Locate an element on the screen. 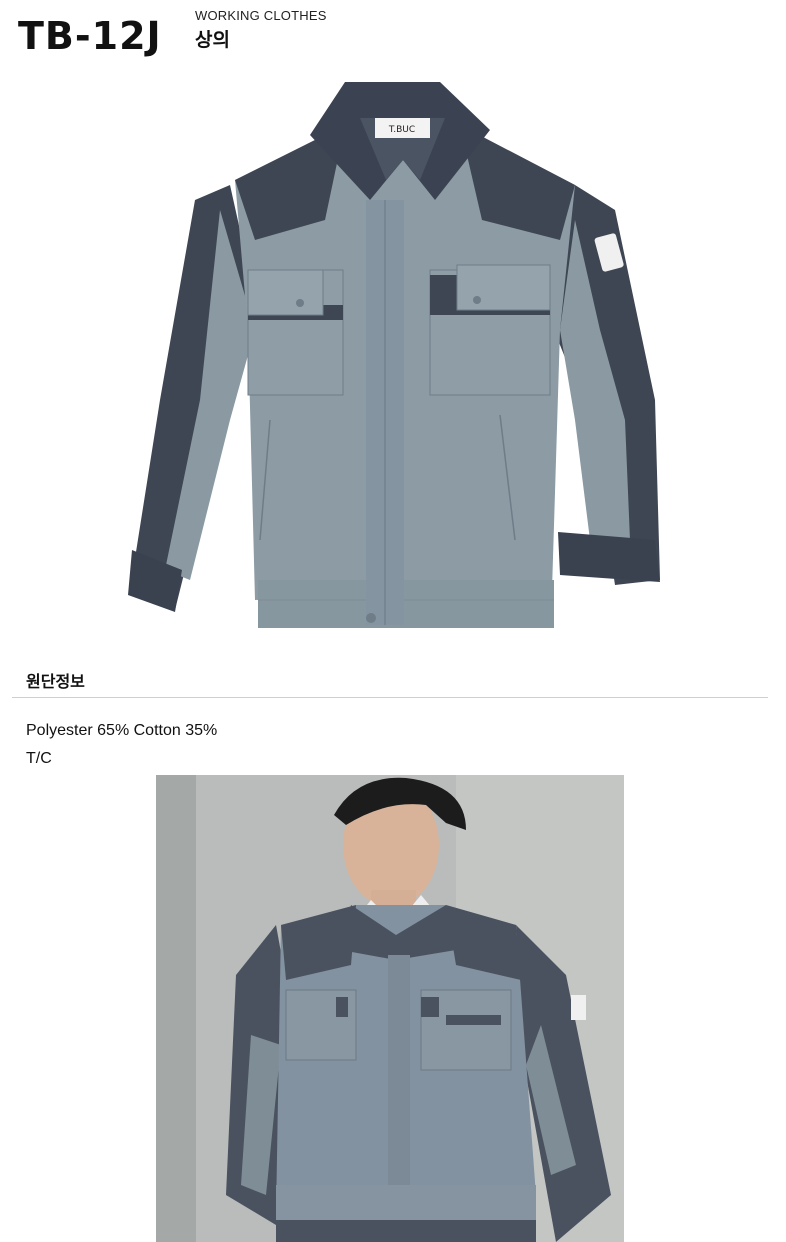 The width and height of the screenshot is (786, 1242). fabric-type: T/C is located at coordinates (39, 758).